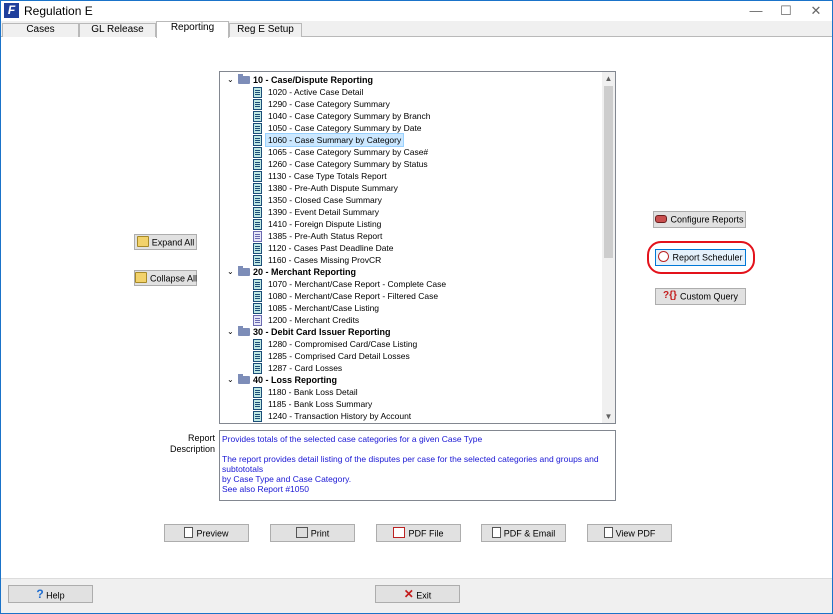 This screenshot has width=833, height=614. Describe the element at coordinates (786, 11) in the screenshot. I see `maximize-button: ☐` at that location.